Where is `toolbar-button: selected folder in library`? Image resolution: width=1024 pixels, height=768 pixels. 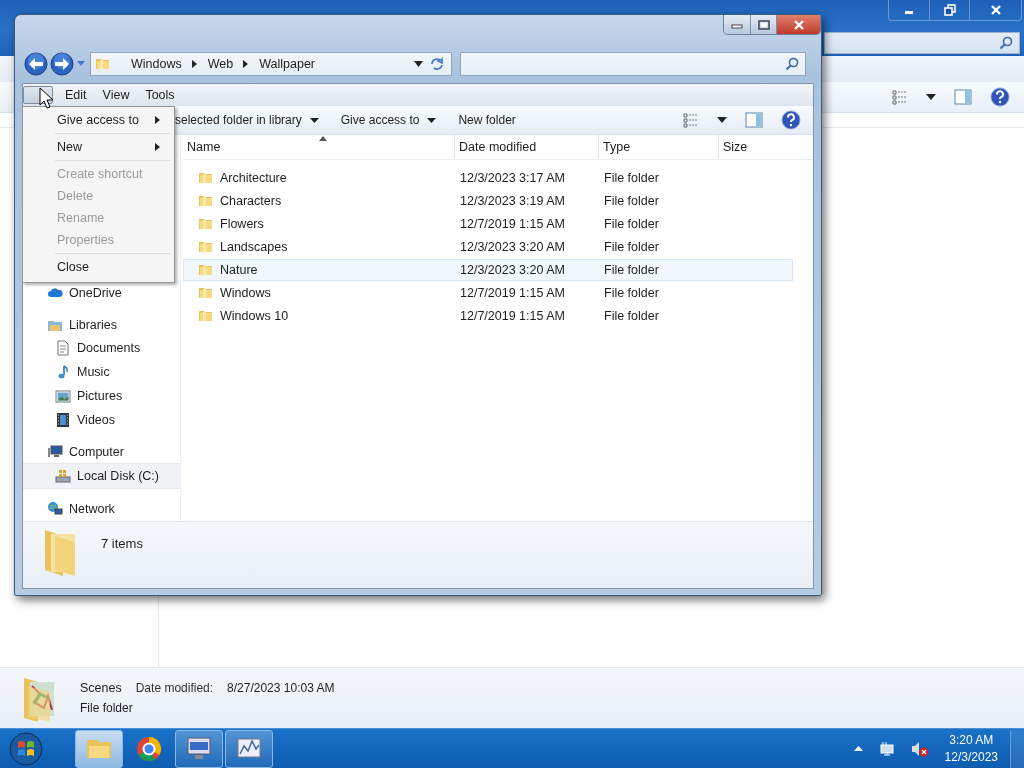 toolbar-button: selected folder in library is located at coordinates (247, 120).